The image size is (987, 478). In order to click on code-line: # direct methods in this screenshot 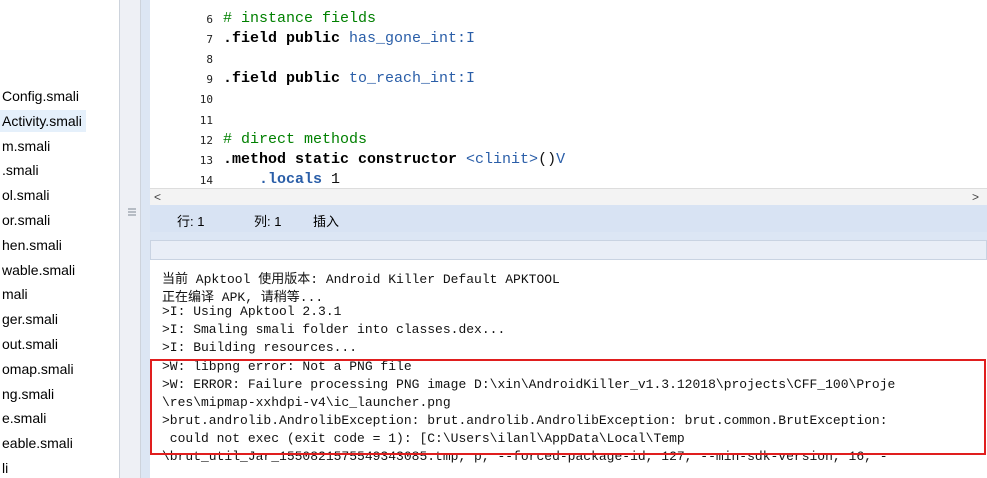, I will do `click(295, 139)`.